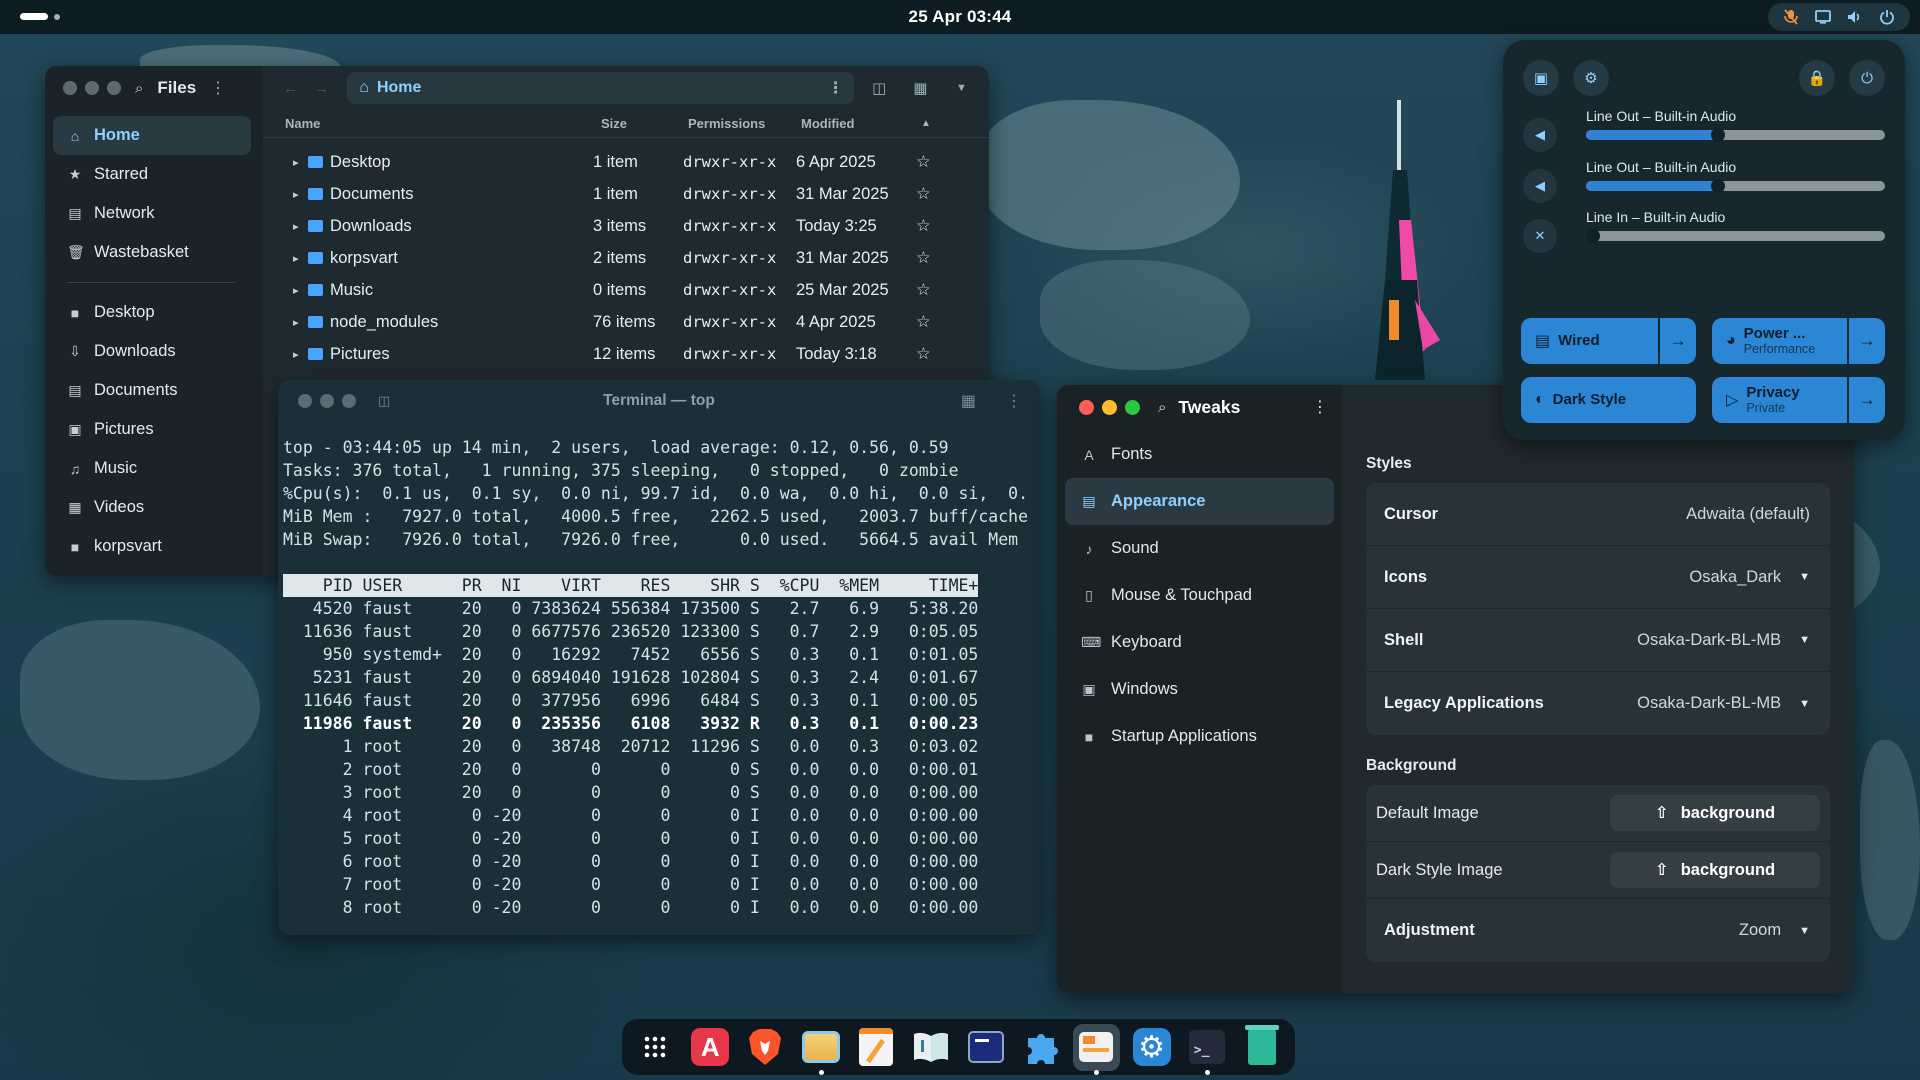  What do you see at coordinates (765, 1047) in the screenshot?
I see `brave-icon` at bounding box center [765, 1047].